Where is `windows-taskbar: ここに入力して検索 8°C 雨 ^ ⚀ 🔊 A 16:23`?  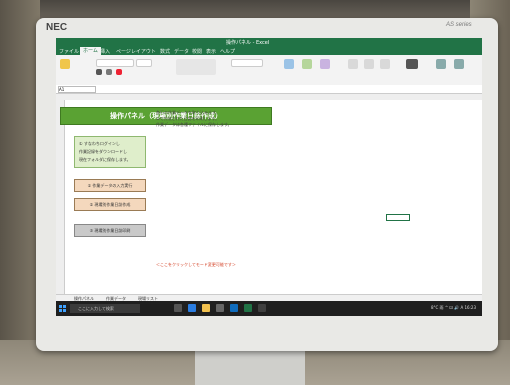
windows-taskbar: ここに入力して検索 8°C 雨 ^ ⚀ 🔊 A 16:23 is located at coordinates (269, 308).